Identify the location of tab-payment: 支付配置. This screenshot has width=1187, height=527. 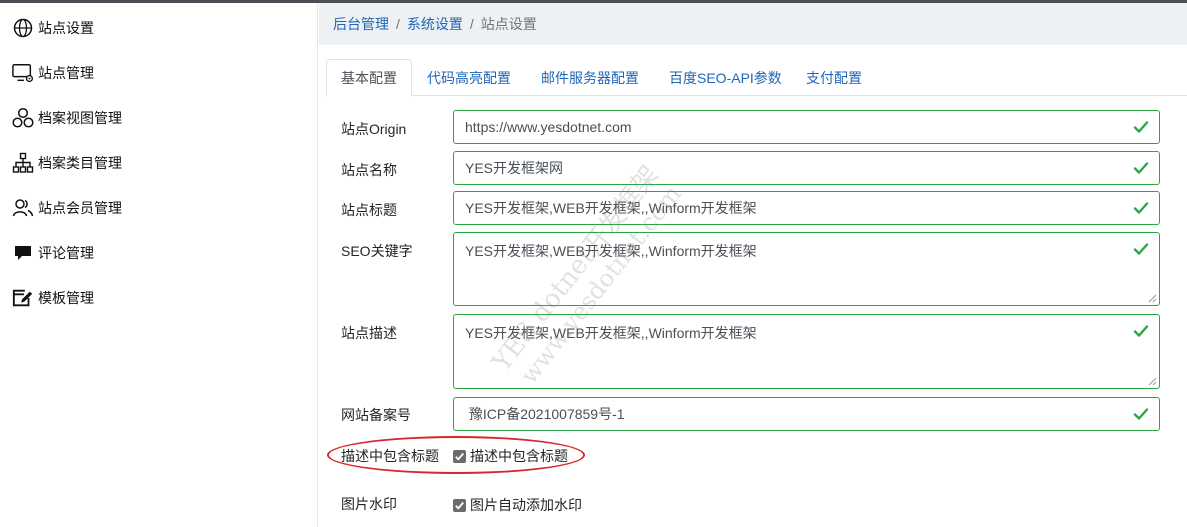
(834, 77).